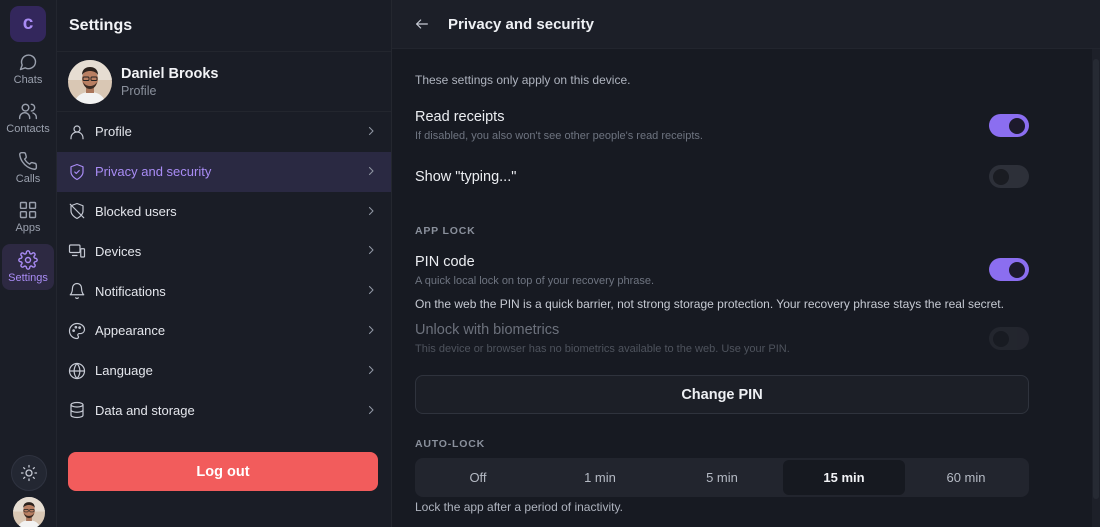 The width and height of the screenshot is (1100, 527). Describe the element at coordinates (153, 172) in the screenshot. I see `menu-item-label: Privacy and security` at that location.